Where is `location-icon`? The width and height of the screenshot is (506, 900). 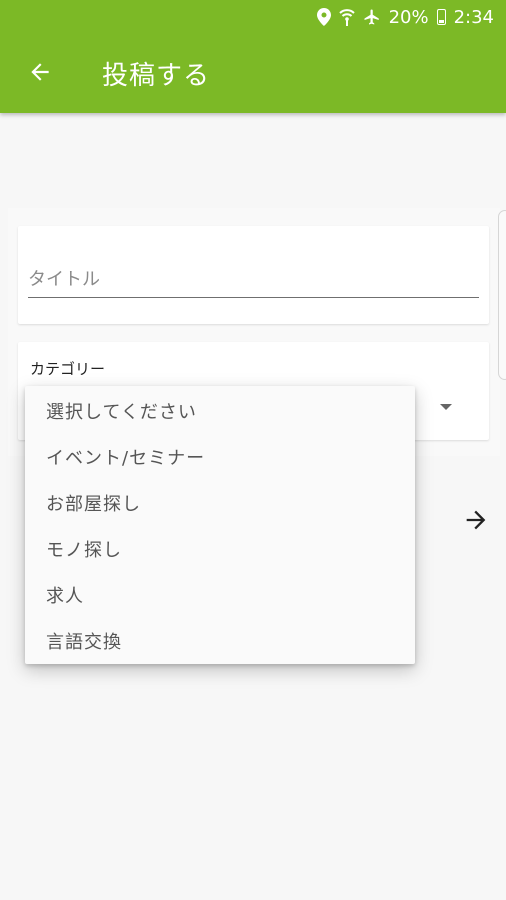
location-icon is located at coordinates (323, 17).